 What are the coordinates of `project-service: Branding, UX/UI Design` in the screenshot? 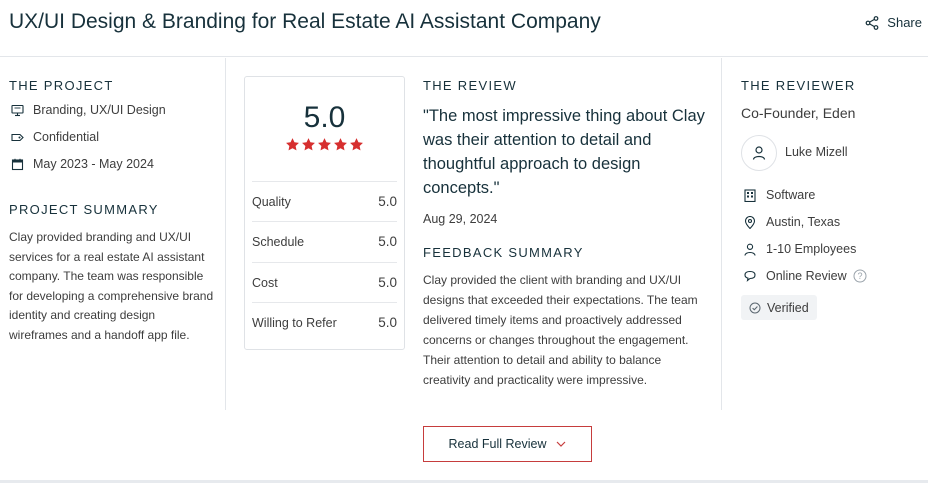 It's located at (88, 110).